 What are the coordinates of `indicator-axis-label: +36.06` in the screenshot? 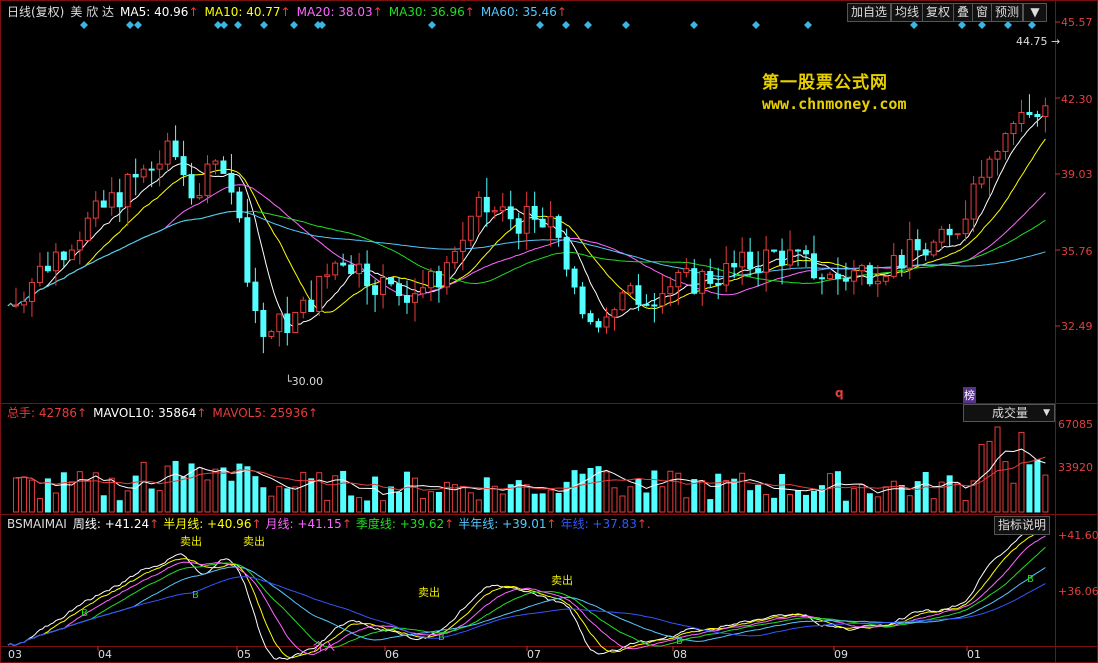 It's located at (1078, 591).